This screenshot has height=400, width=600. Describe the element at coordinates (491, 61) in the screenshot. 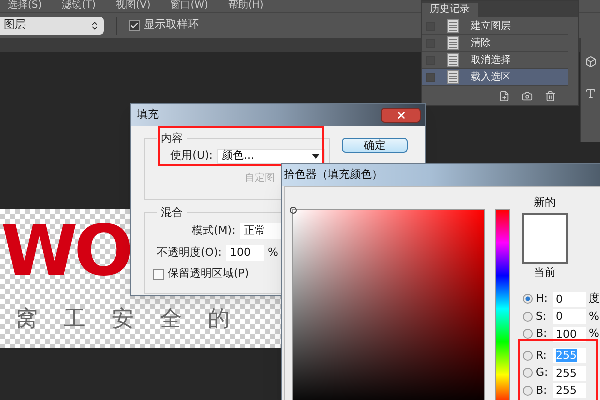

I see `history-label: 取消选择` at that location.